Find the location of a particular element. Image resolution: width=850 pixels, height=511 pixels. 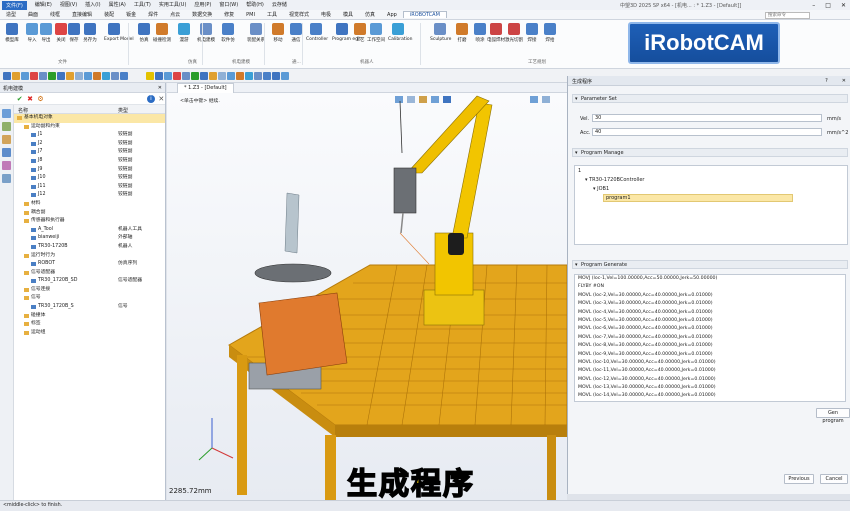

help-icon: ? is located at coordinates (826, 81).